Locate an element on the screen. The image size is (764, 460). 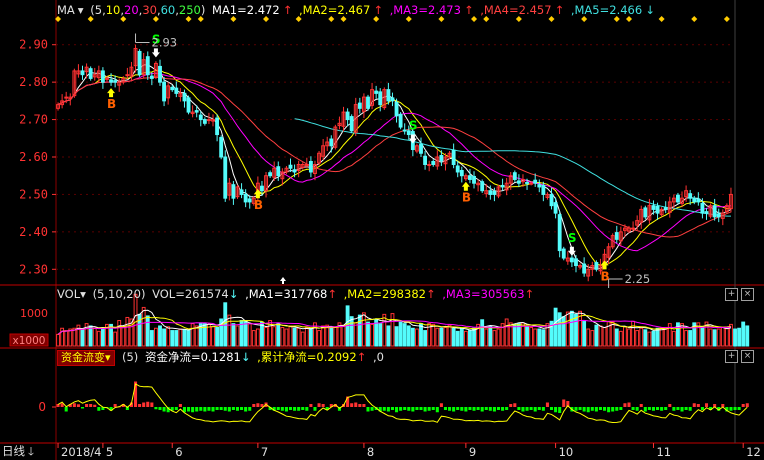
event-marker-icon is located at coordinates (661, 19).